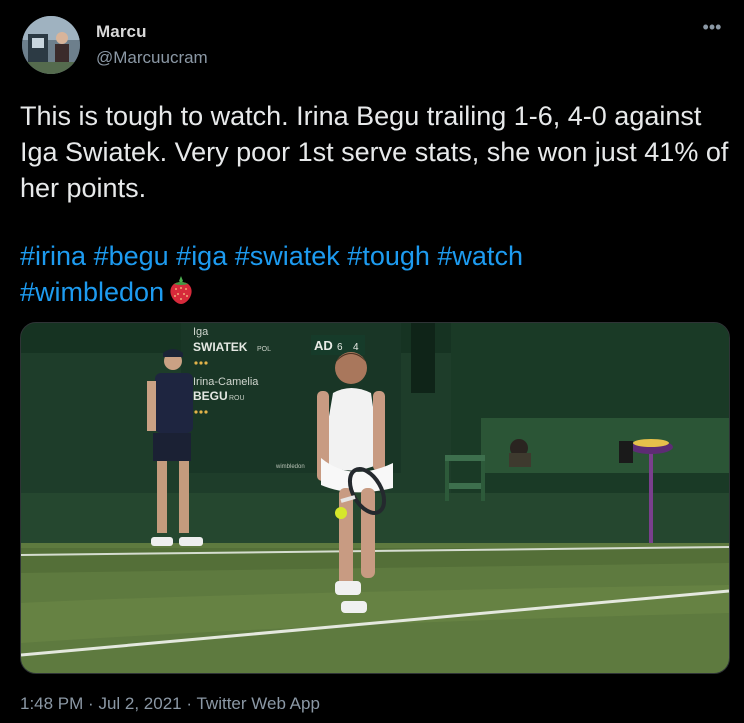 This screenshot has height=723, width=744. I want to click on advantage-indicator: AD, so click(323, 345).